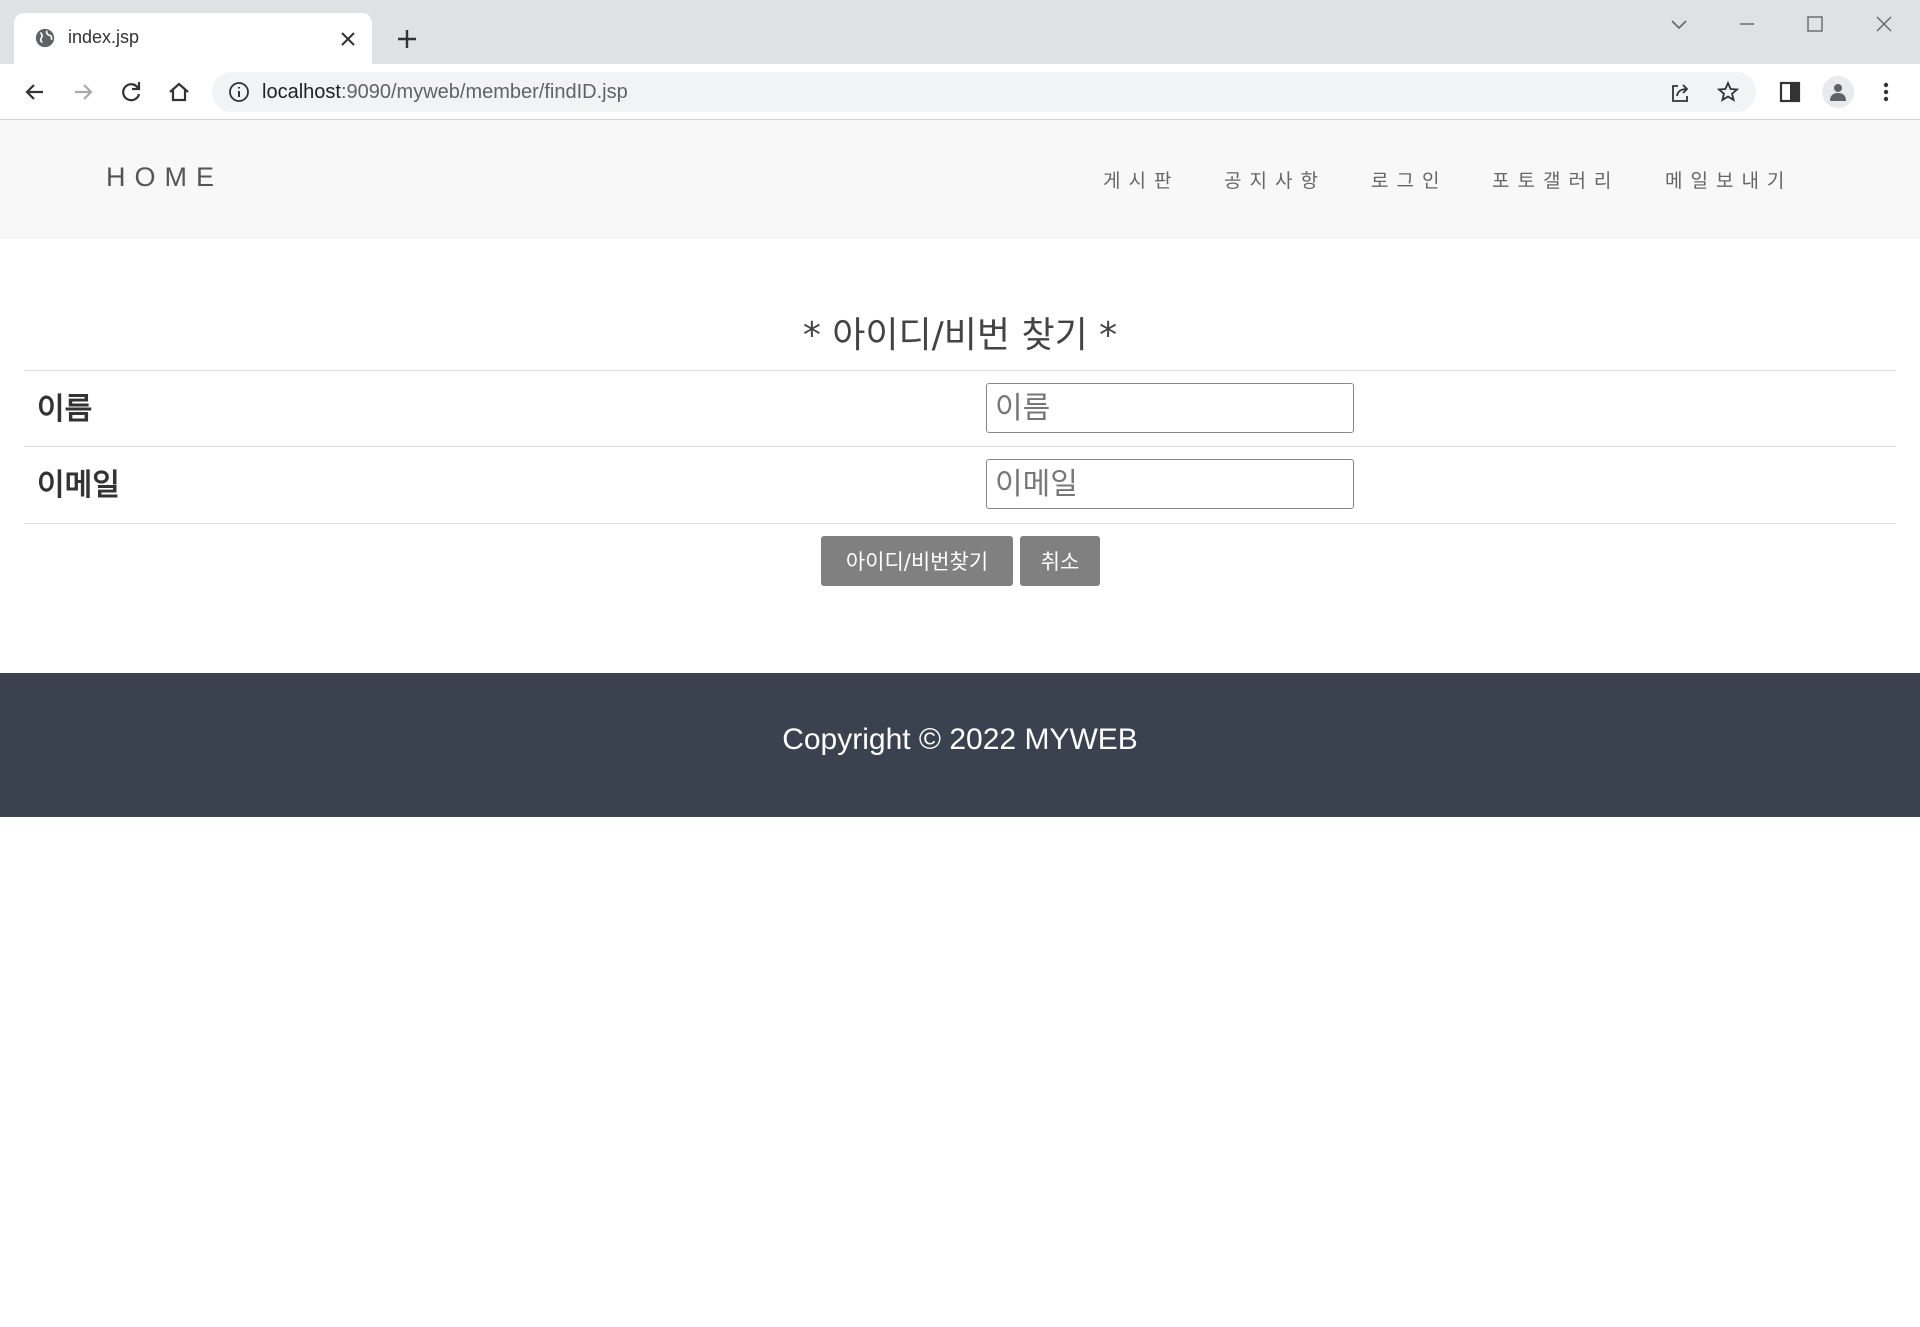 This screenshot has width=1920, height=1327. Describe the element at coordinates (348, 39) in the screenshot. I see `close-tab-icon` at that location.